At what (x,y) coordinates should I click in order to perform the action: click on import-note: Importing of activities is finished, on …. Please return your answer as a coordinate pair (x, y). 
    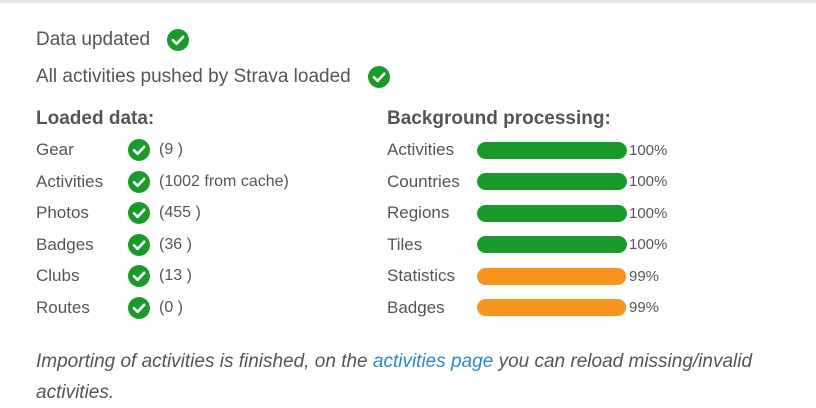
    Looking at the image, I should click on (416, 377).